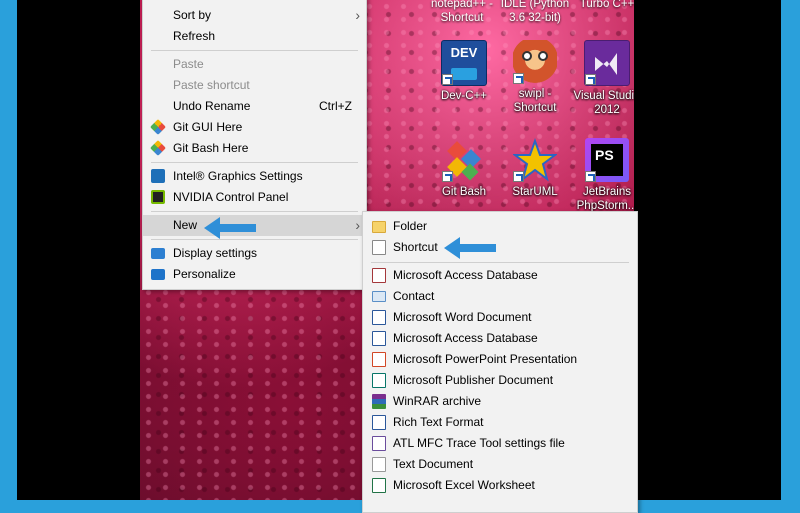 The width and height of the screenshot is (800, 513). What do you see at coordinates (254, 148) in the screenshot?
I see `menu-item-git-bash-here: Git Bash Here` at bounding box center [254, 148].